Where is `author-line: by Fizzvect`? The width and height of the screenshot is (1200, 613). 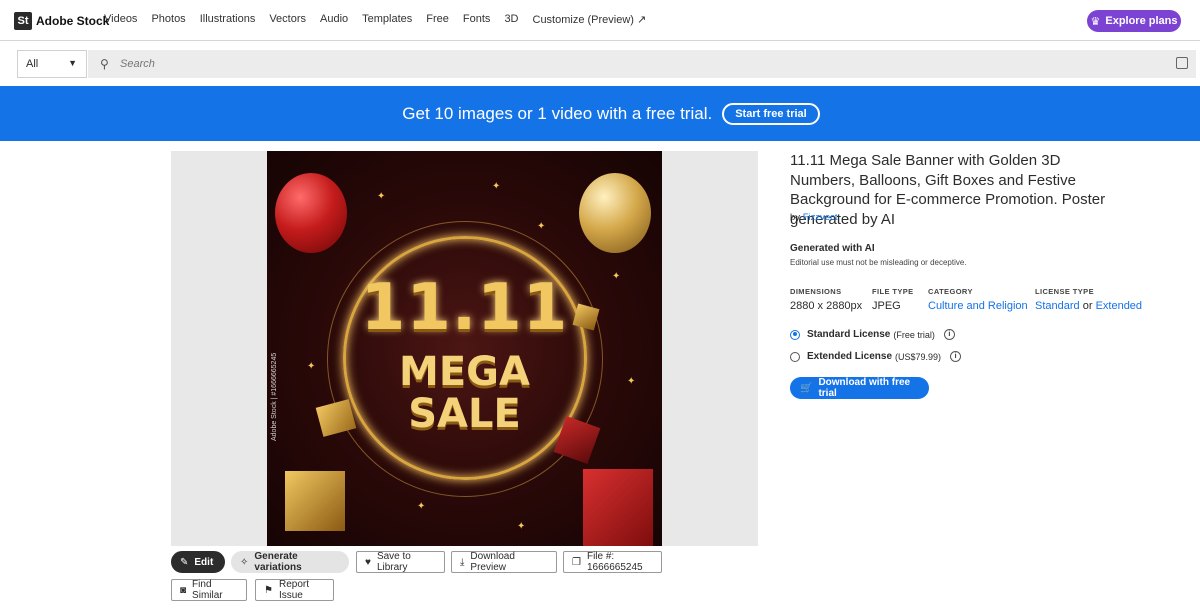
author-line: by Fizzvect is located at coordinates (814, 217).